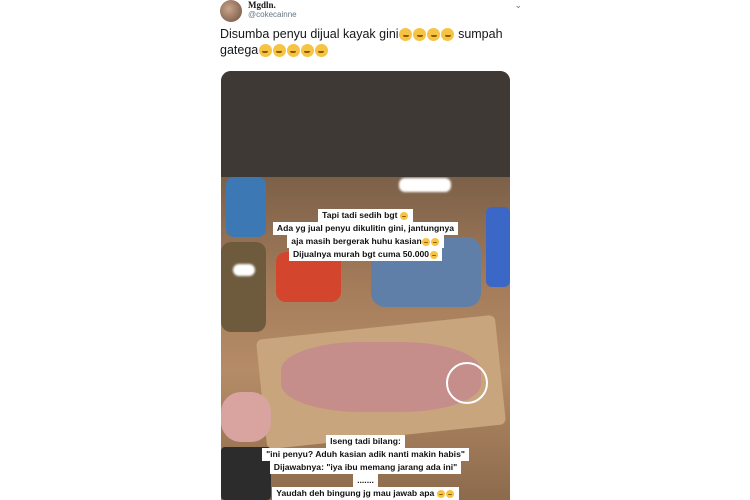  What do you see at coordinates (239, 50) in the screenshot?
I see `tweet-text-line2: gatega` at bounding box center [239, 50].